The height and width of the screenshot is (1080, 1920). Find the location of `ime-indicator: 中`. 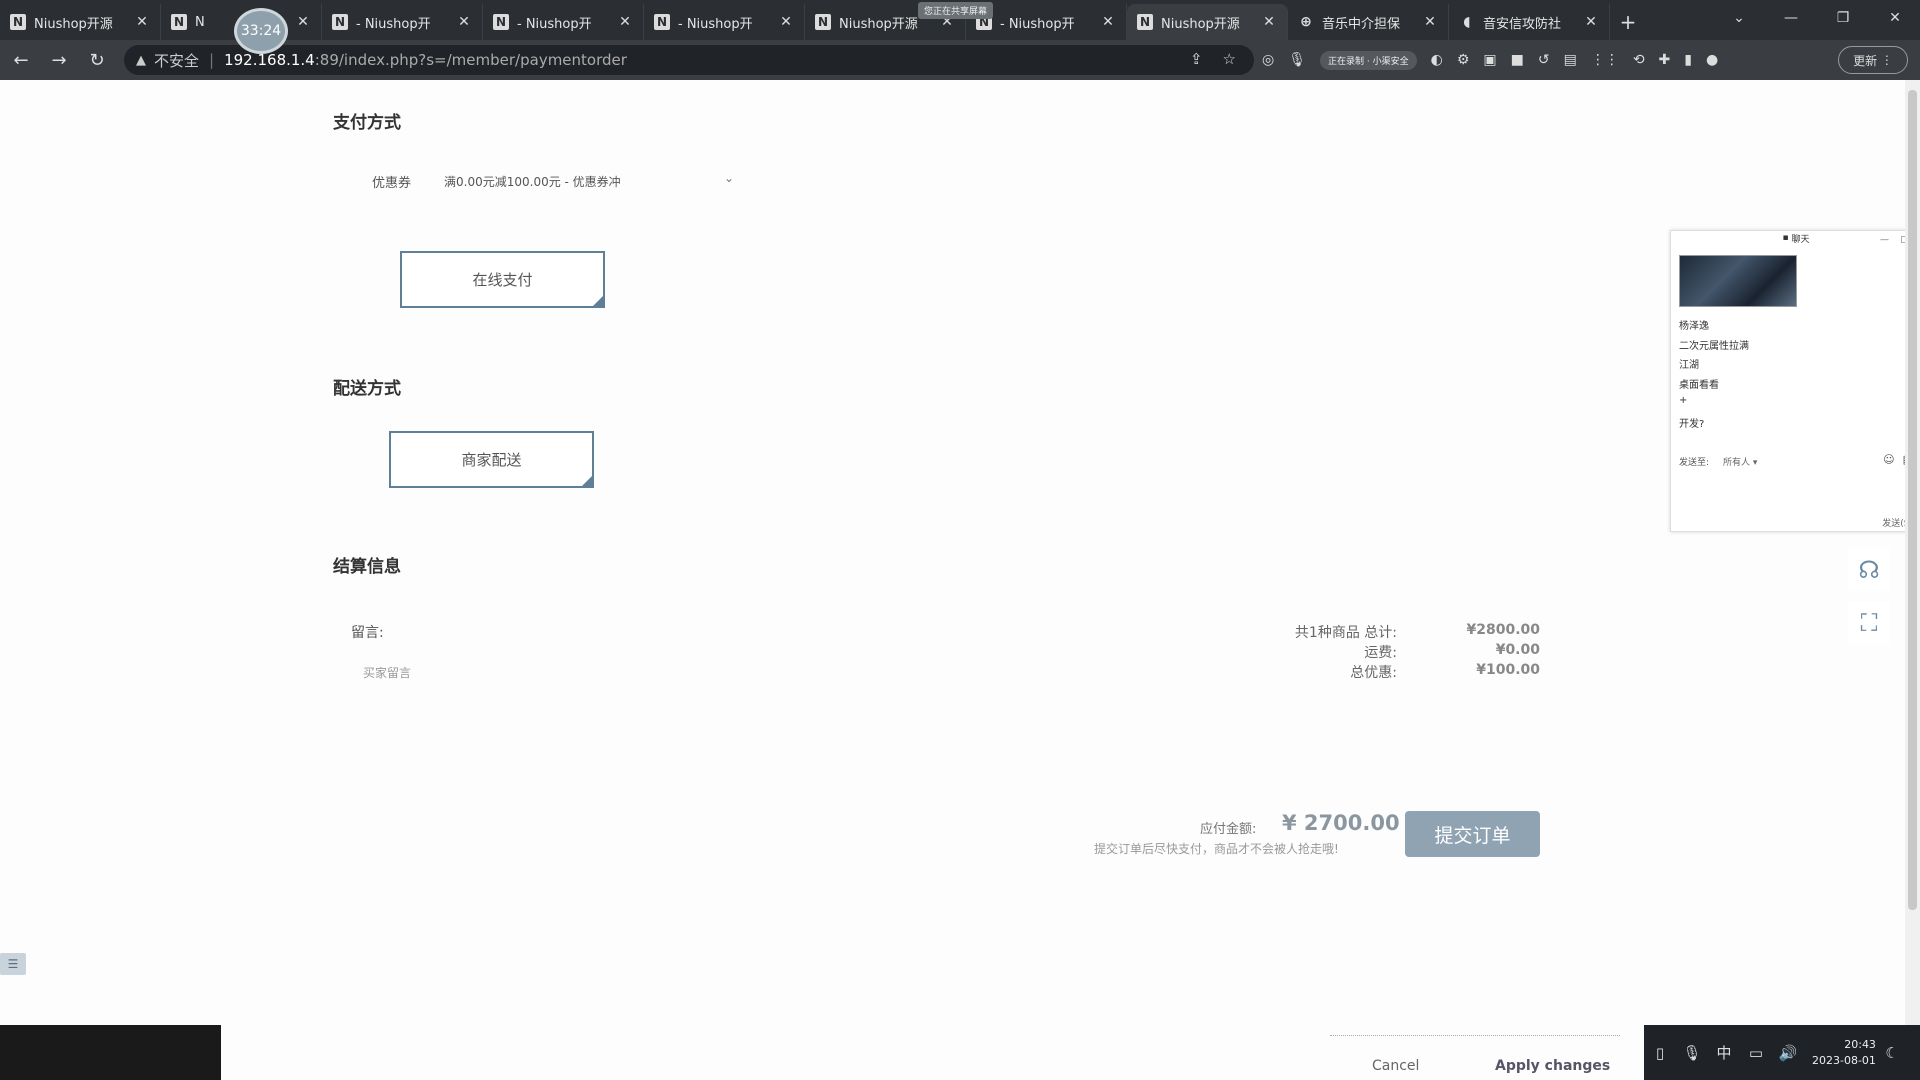

ime-indicator: 中 is located at coordinates (1724, 1052).